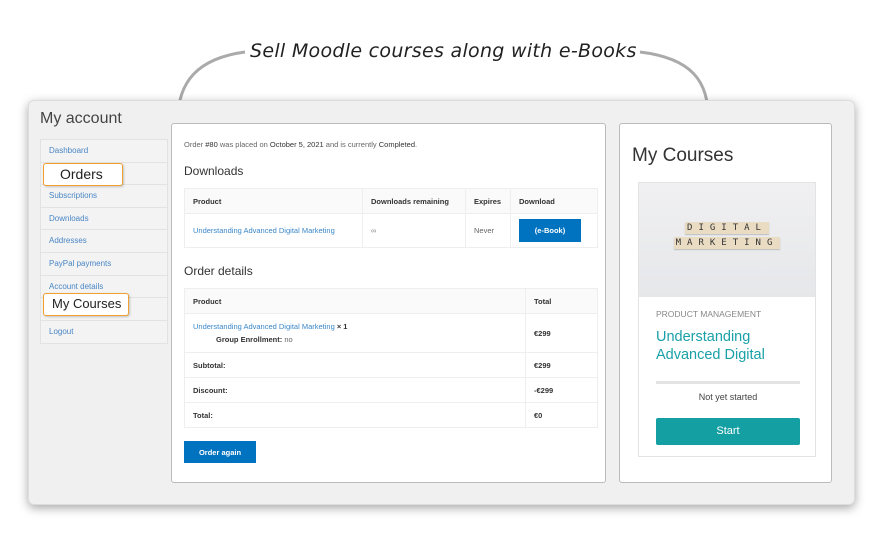 The image size is (888, 557). What do you see at coordinates (104, 151) in the screenshot?
I see `nav-dashboard: Dashboard` at bounding box center [104, 151].